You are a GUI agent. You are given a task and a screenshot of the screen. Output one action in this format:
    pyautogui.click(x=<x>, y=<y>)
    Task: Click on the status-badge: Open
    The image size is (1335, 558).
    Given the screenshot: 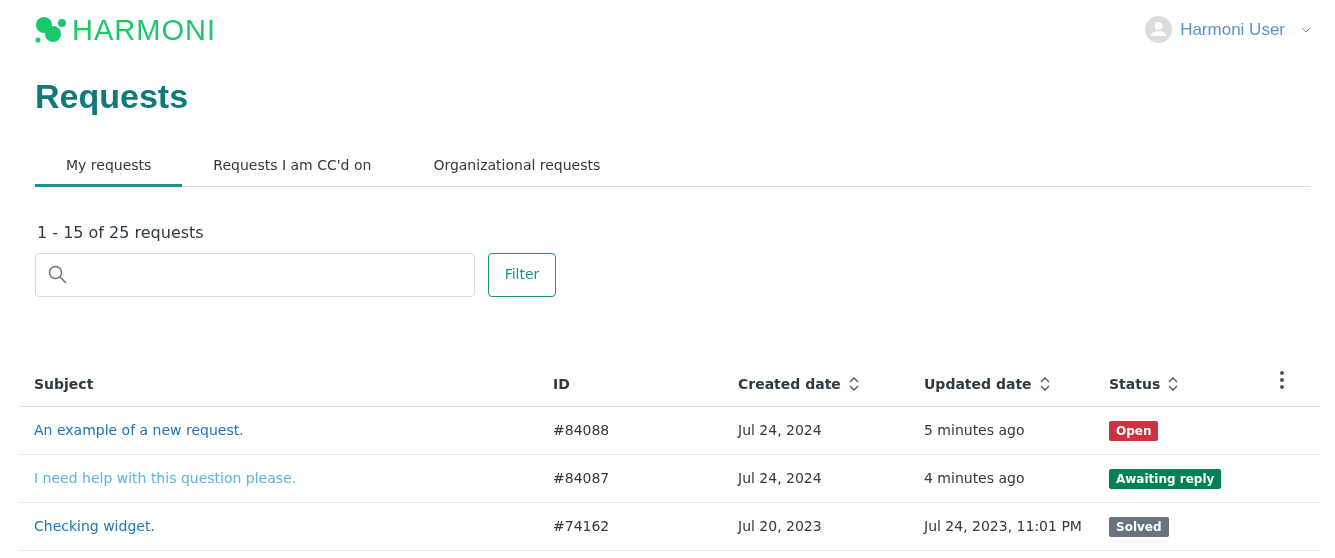 What is the action you would take?
    pyautogui.click(x=1134, y=430)
    